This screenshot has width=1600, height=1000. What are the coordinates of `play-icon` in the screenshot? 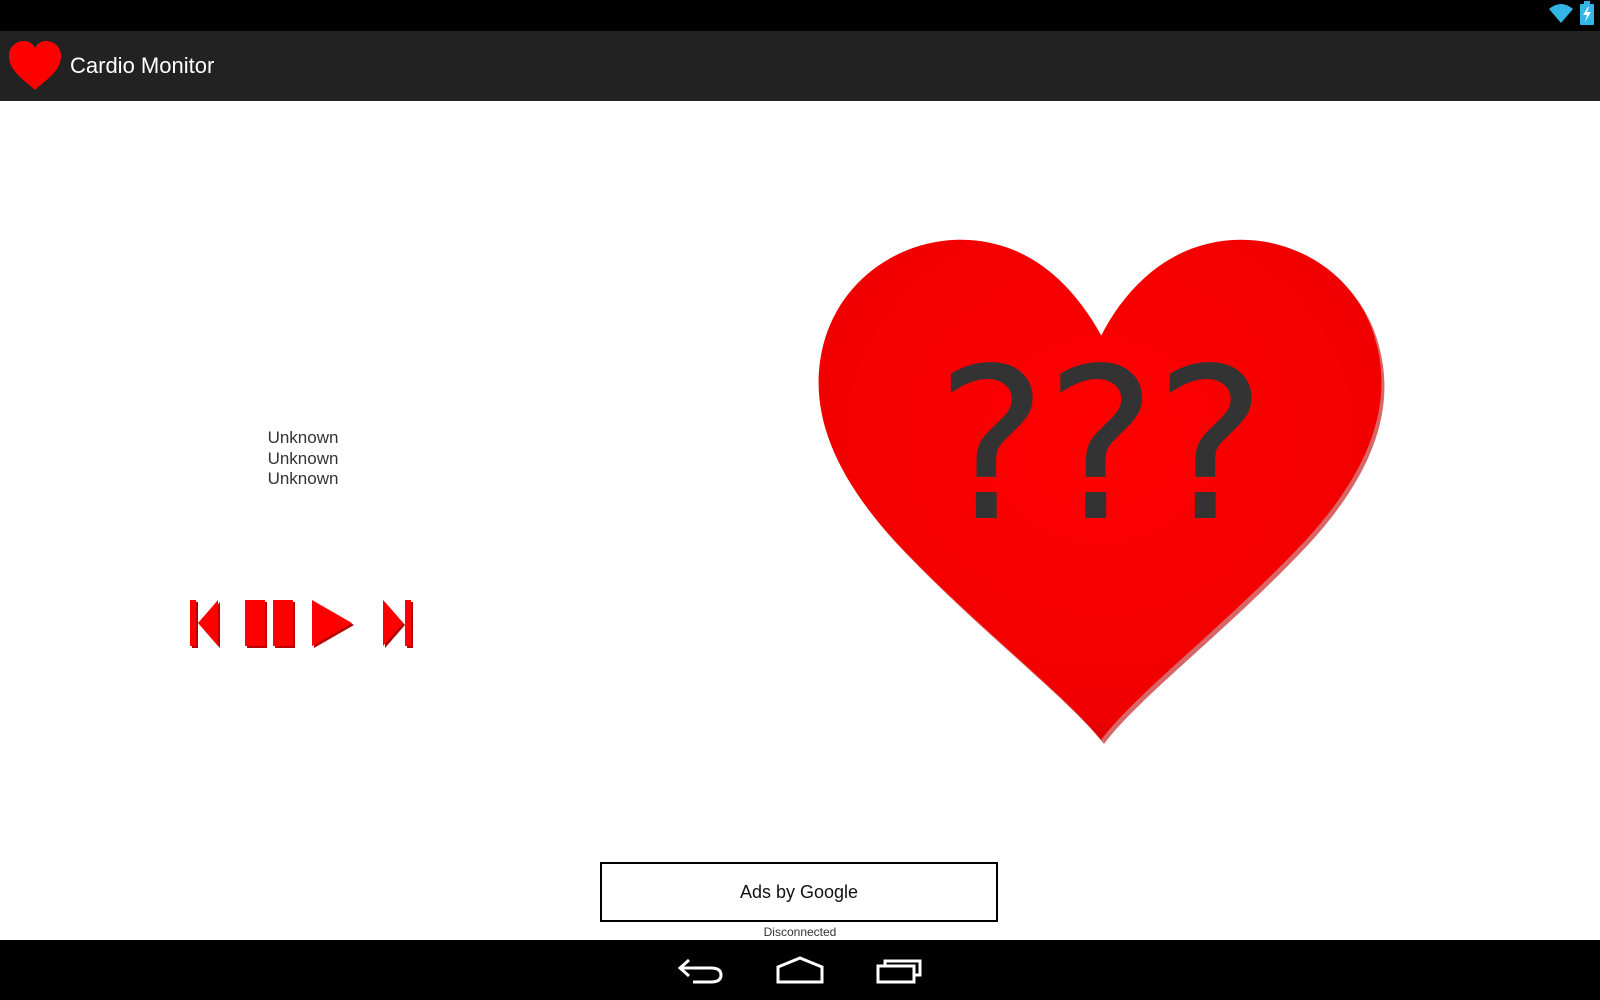 It's located at (334, 625).